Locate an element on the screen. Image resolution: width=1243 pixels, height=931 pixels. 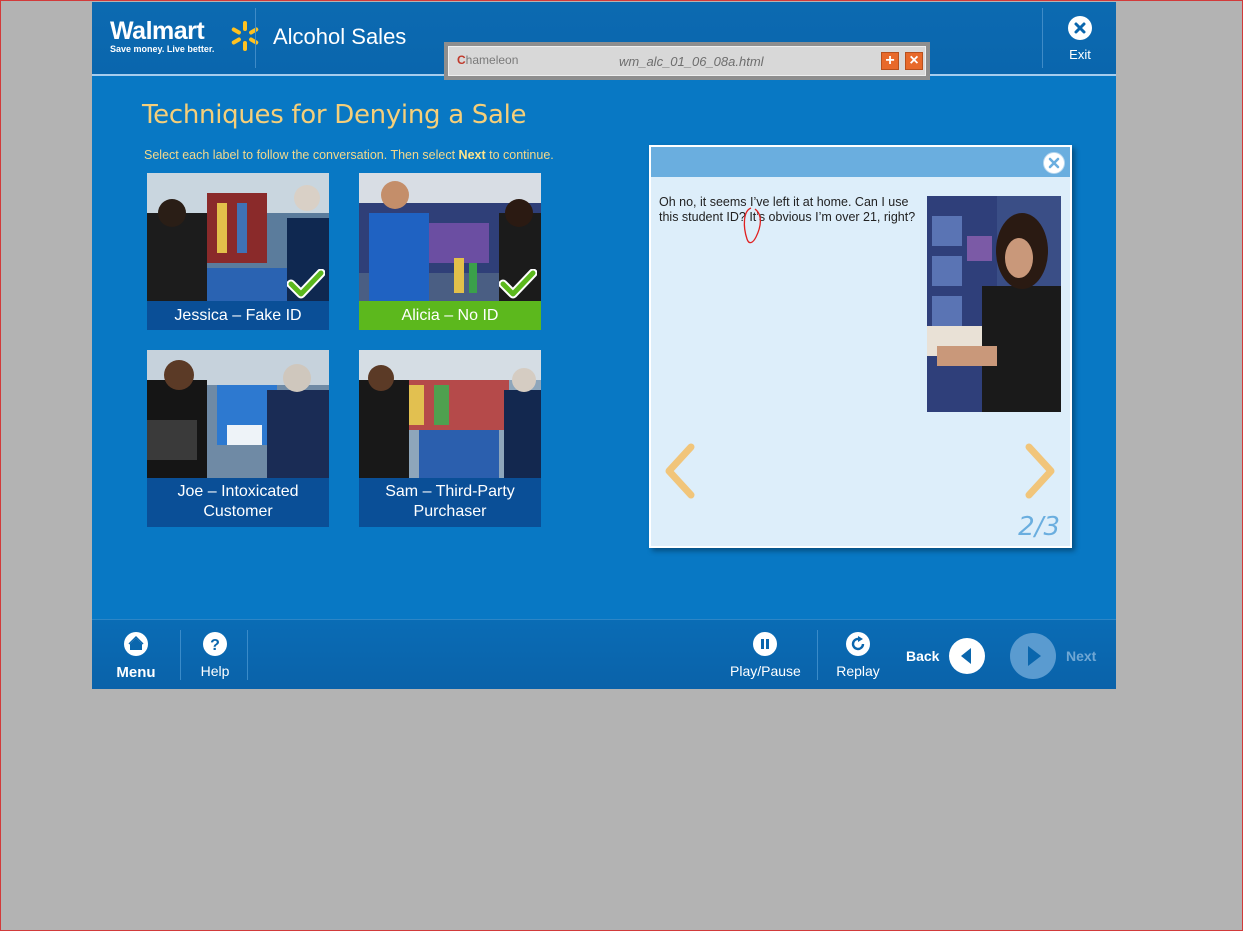
help-icon: ? is located at coordinates (215, 644).